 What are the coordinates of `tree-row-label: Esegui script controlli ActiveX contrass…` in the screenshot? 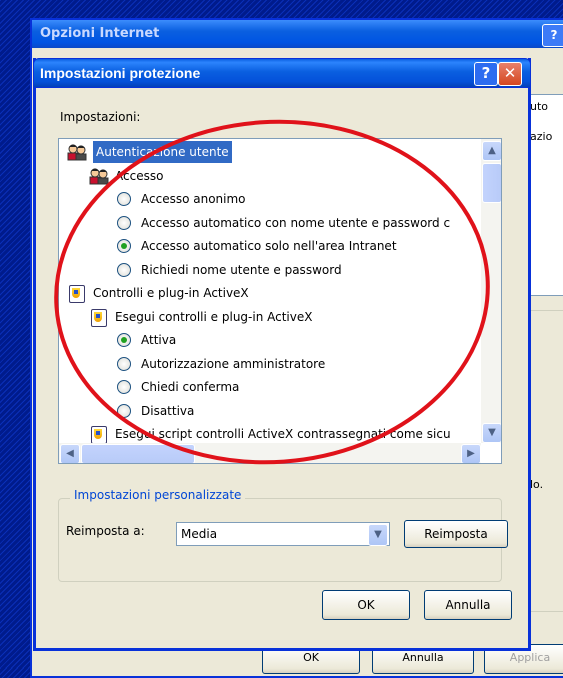 It's located at (283, 434).